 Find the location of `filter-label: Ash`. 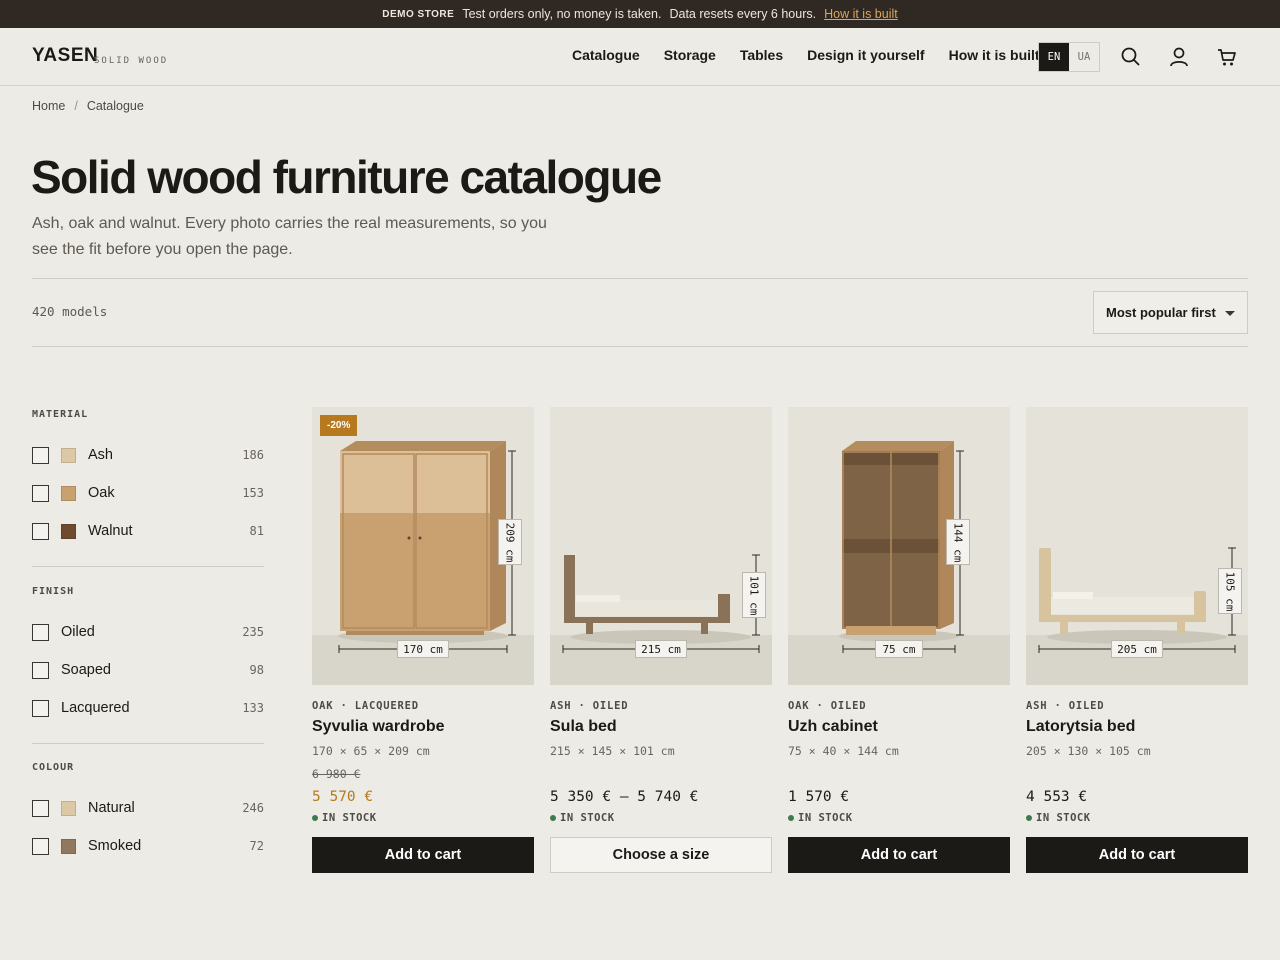

filter-label: Ash is located at coordinates (100, 455).